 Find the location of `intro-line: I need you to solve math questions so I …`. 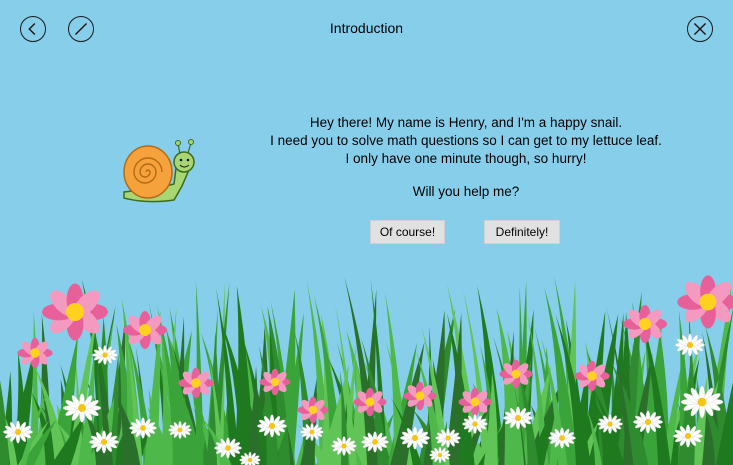

intro-line: I need you to solve math questions so I … is located at coordinates (466, 140).